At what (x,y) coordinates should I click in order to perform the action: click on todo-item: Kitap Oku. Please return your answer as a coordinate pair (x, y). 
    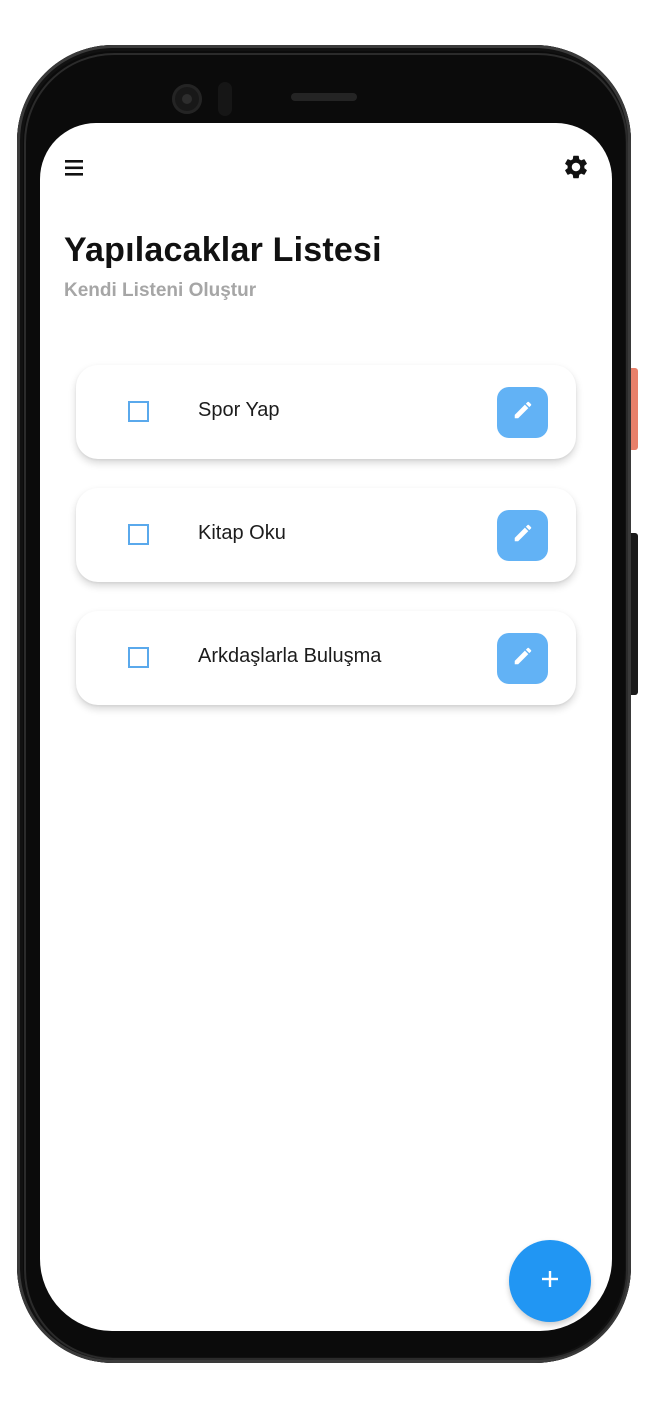
    Looking at the image, I should click on (326, 535).